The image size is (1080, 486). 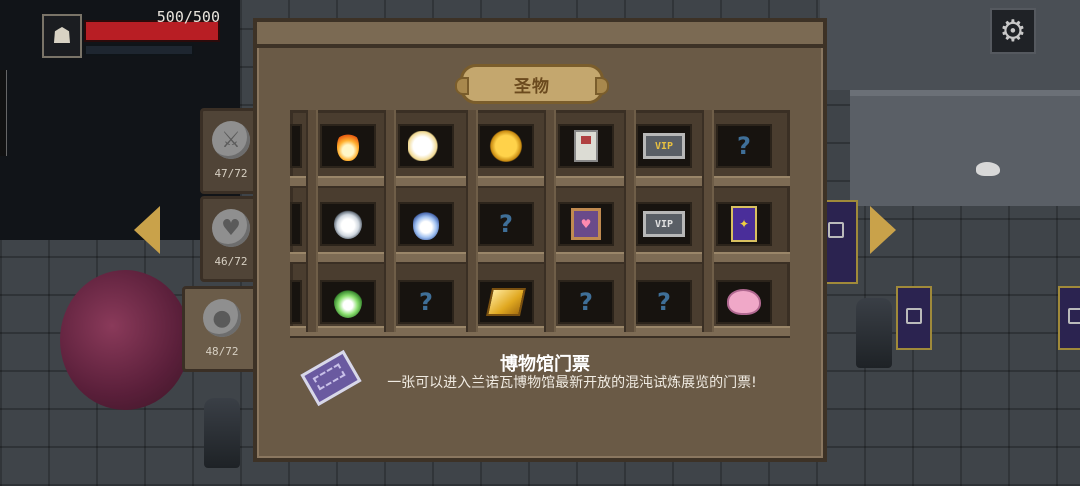 What do you see at coordinates (231, 228) in the screenshot?
I see `shield-heart-icon: ♥` at bounding box center [231, 228].